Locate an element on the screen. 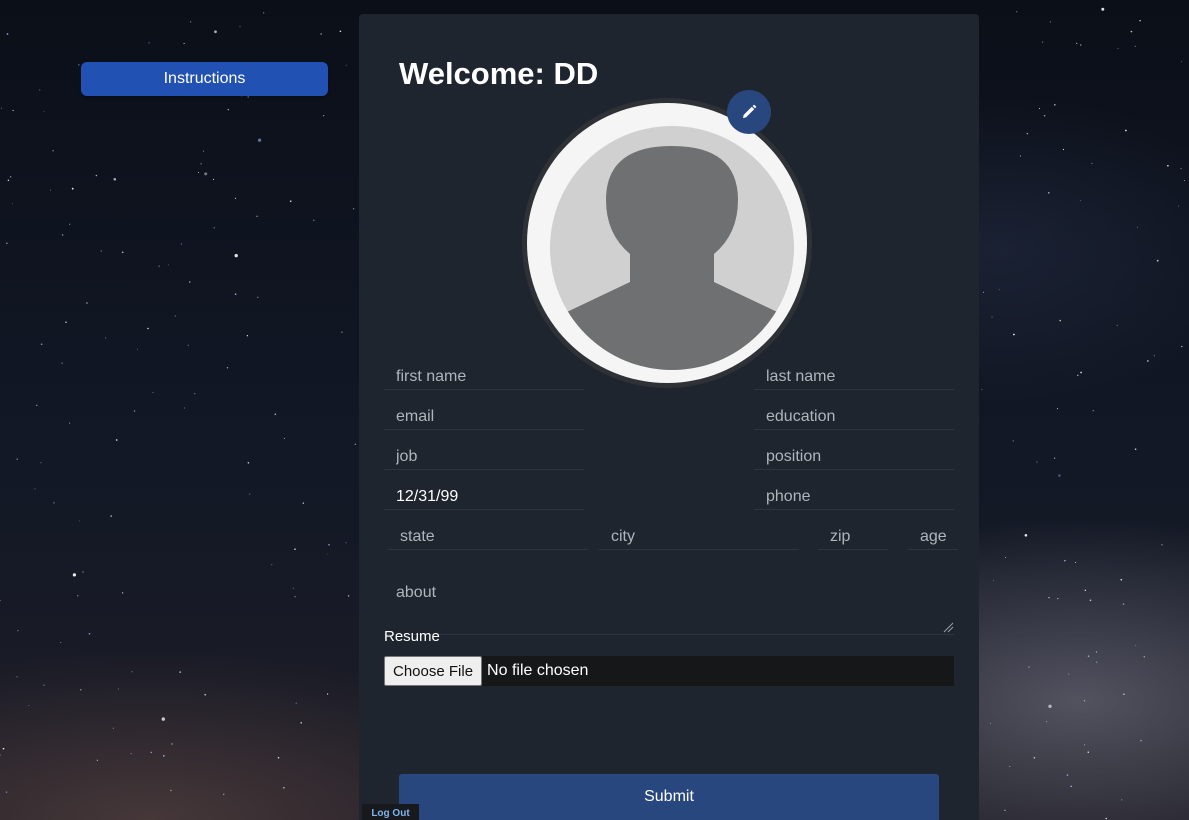 Image resolution: width=1189 pixels, height=820 pixels. resume-label: Resume is located at coordinates (412, 636).